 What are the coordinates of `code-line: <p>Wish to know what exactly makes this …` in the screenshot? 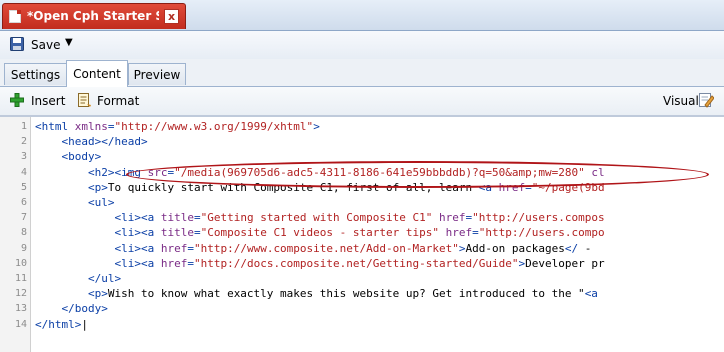 It's located at (316, 293).